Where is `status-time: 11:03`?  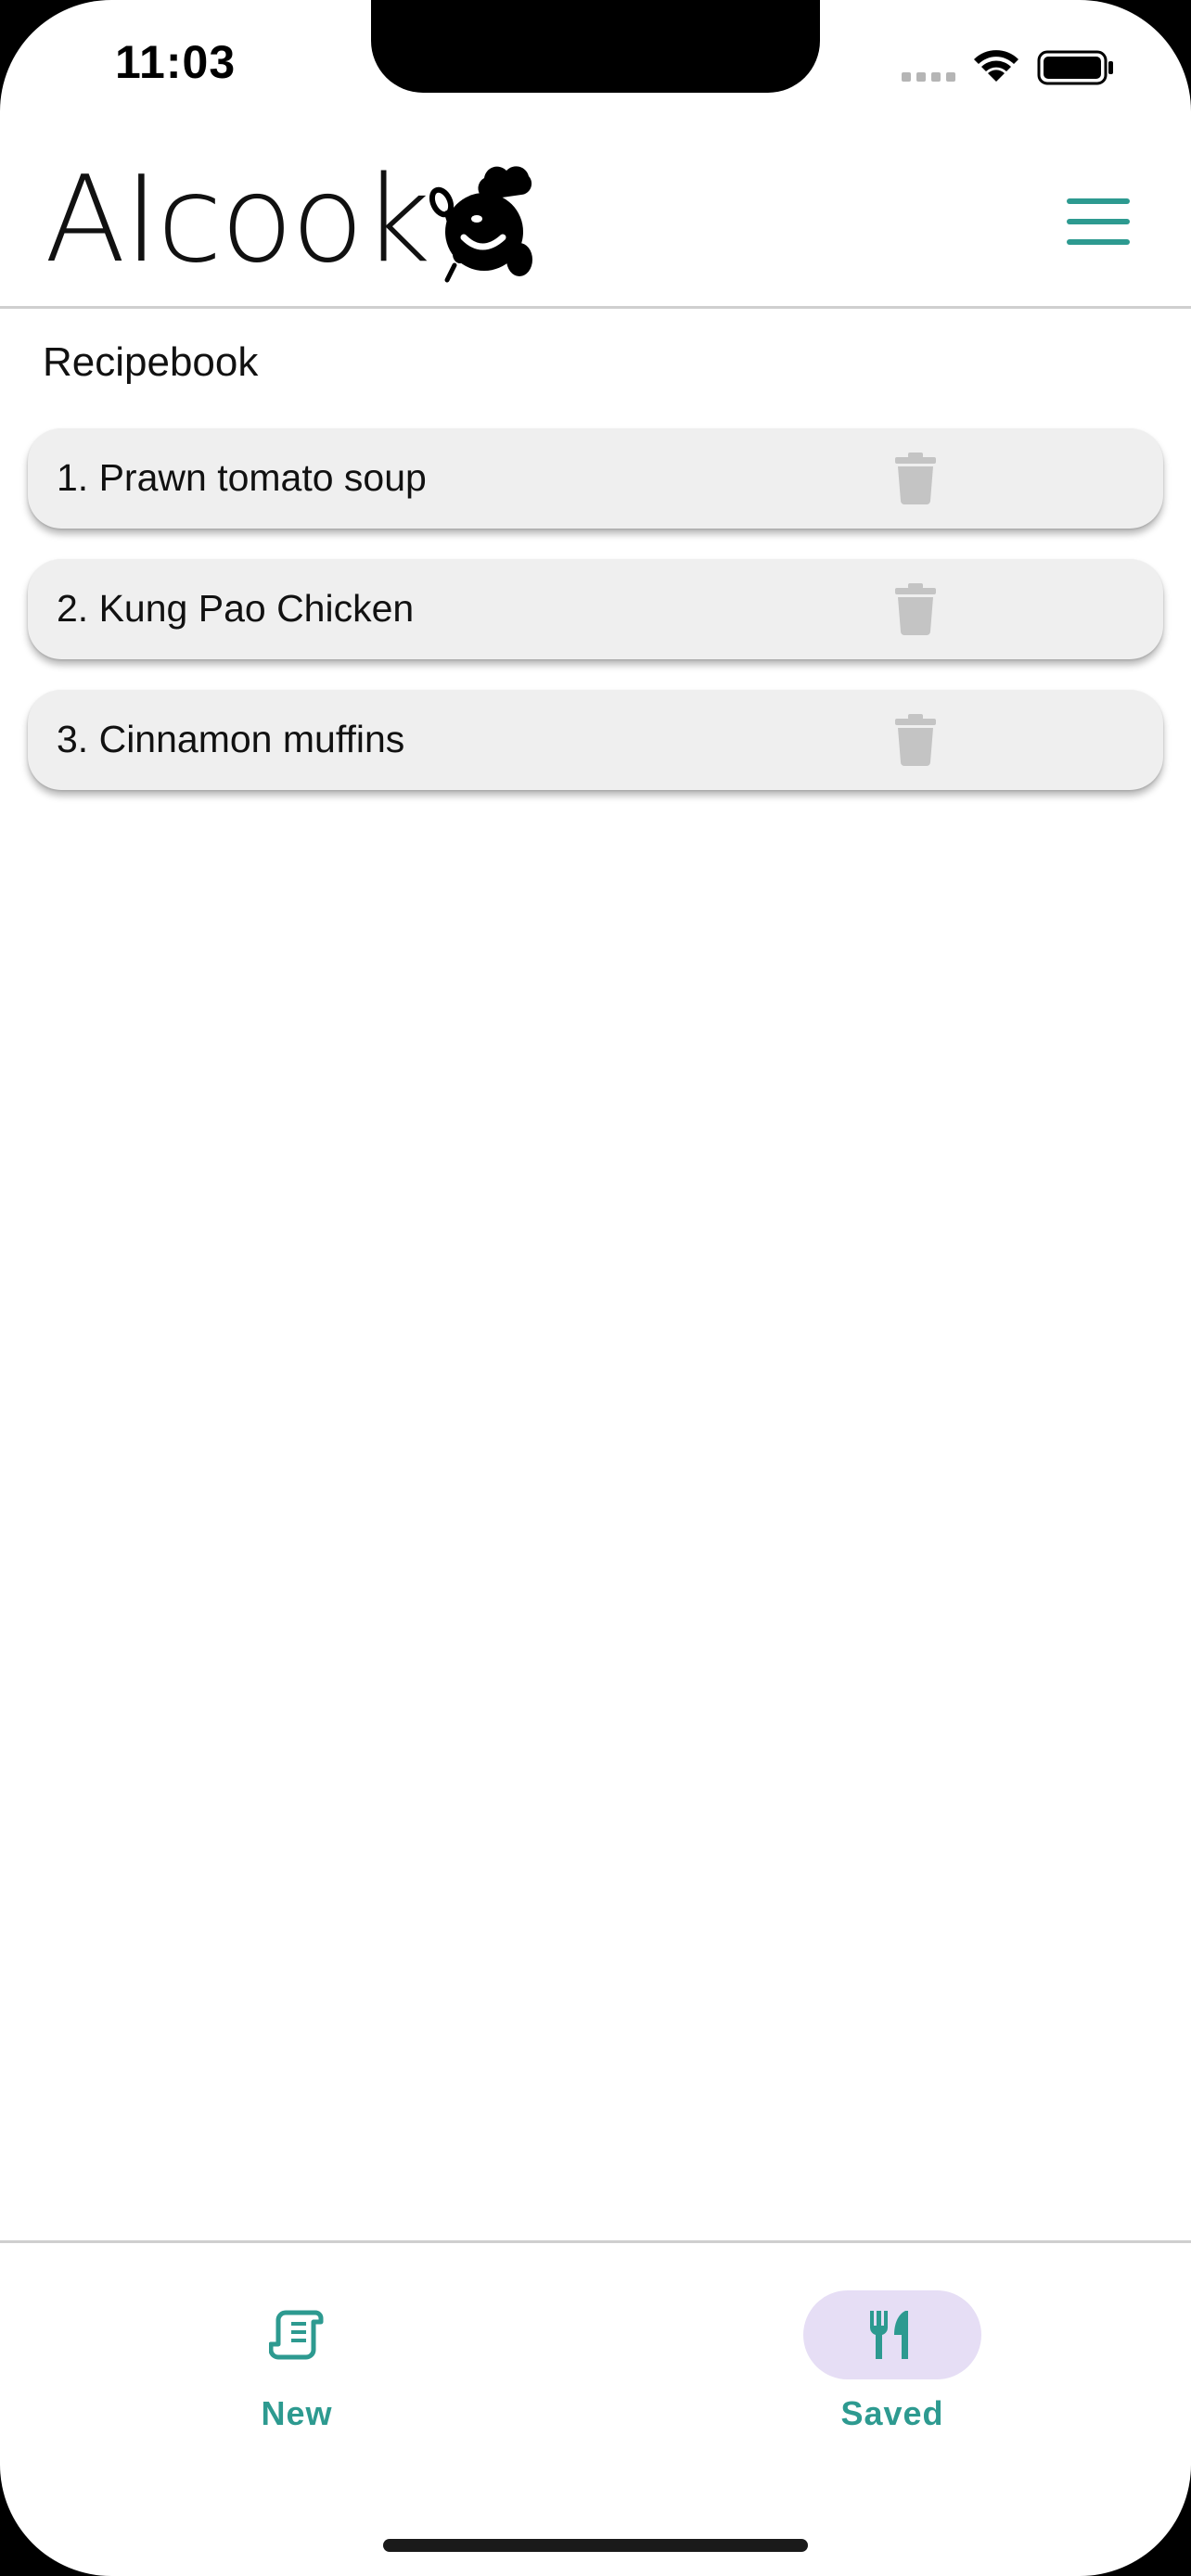 status-time: 11:03 is located at coordinates (176, 62).